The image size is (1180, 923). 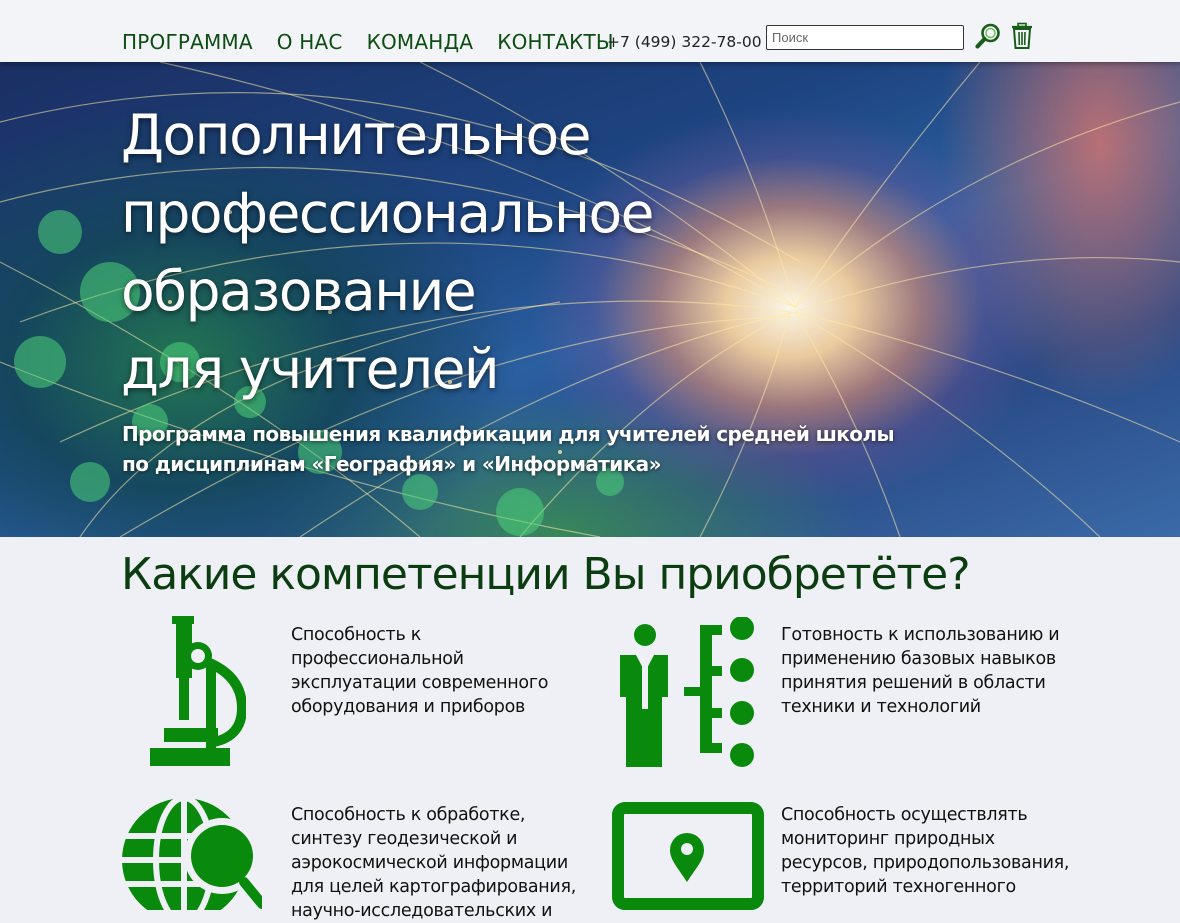 I want to click on hero-title-line: образование, so click(x=387, y=291).